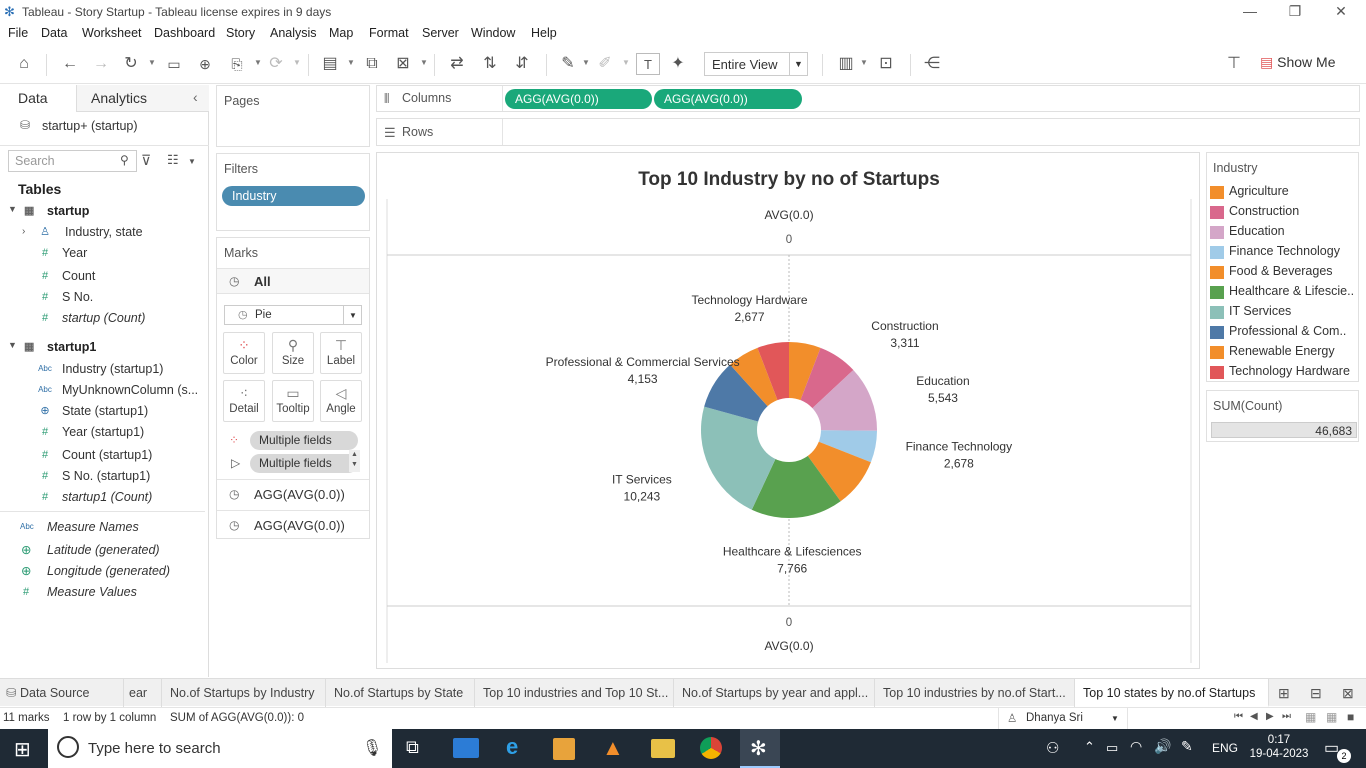 Image resolution: width=1366 pixels, height=768 pixels. Describe the element at coordinates (1089, 747) in the screenshot. I see `chevron-up-icon: ⌃` at that location.